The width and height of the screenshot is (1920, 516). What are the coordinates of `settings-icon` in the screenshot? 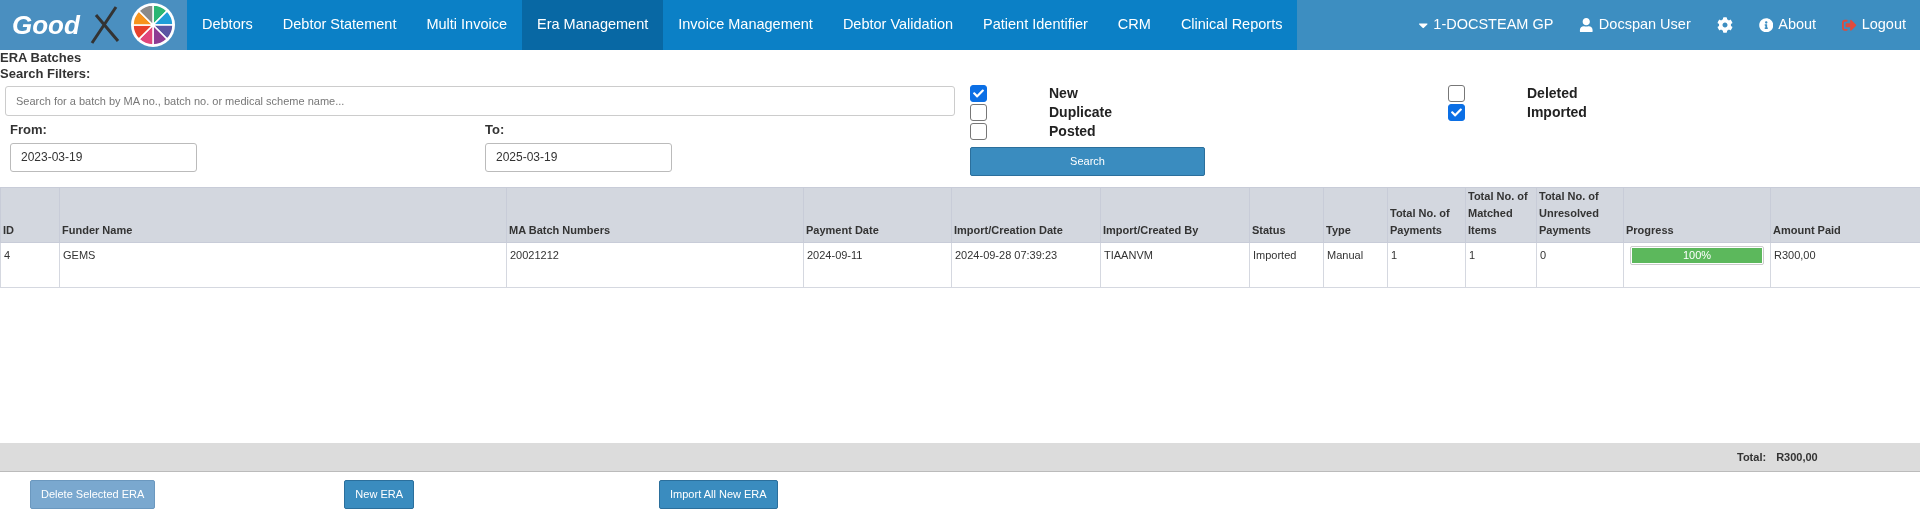 It's located at (1724, 25).